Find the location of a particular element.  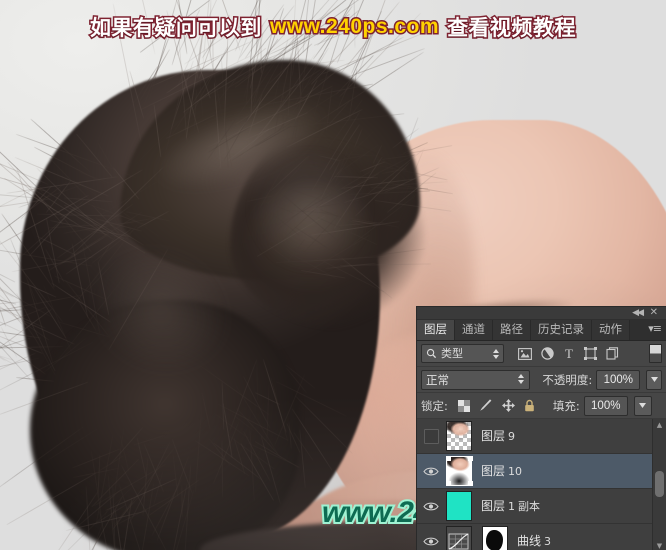

layer-name-number: 3 is located at coordinates (548, 541).